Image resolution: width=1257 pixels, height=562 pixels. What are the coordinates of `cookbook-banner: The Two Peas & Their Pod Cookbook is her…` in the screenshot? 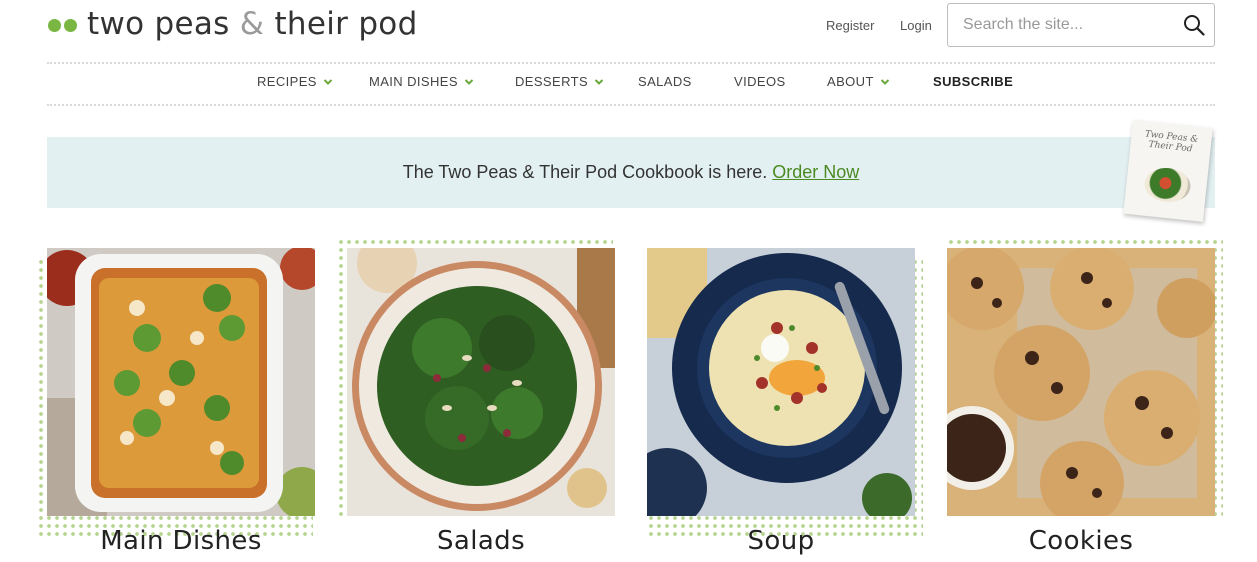 It's located at (631, 172).